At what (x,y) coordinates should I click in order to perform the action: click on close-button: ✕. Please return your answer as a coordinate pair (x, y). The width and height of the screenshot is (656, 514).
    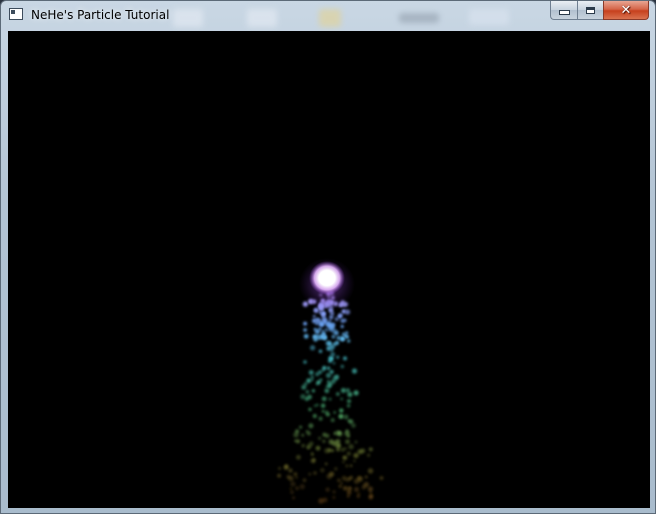
    Looking at the image, I should click on (626, 10).